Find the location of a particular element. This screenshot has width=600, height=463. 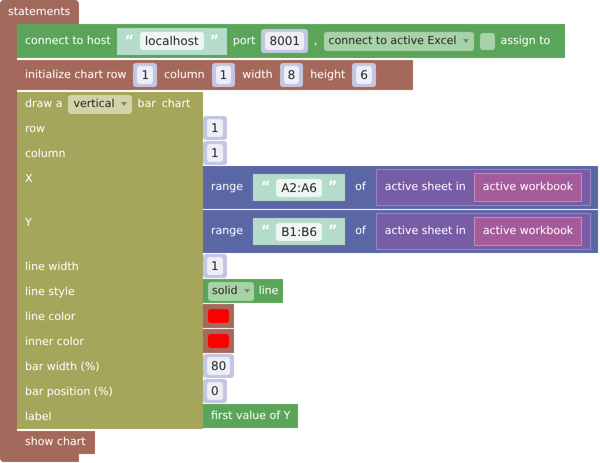

block-label: column is located at coordinates (184, 74).